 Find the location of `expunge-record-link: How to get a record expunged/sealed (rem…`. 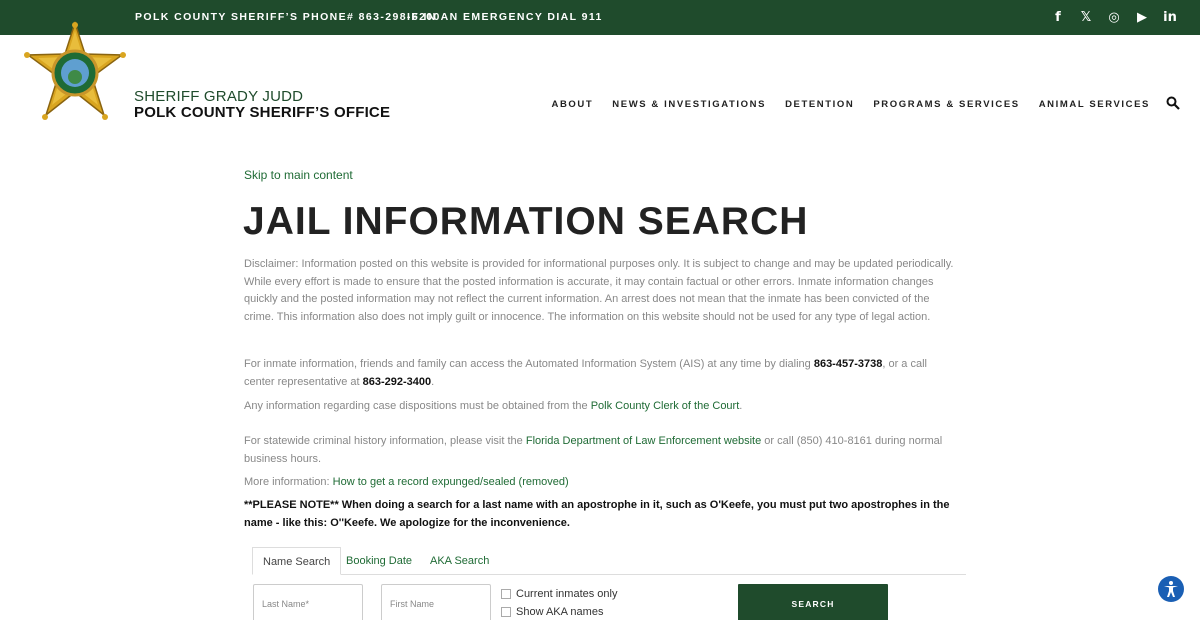

expunge-record-link: How to get a record expunged/sealed (rem… is located at coordinates (451, 482).